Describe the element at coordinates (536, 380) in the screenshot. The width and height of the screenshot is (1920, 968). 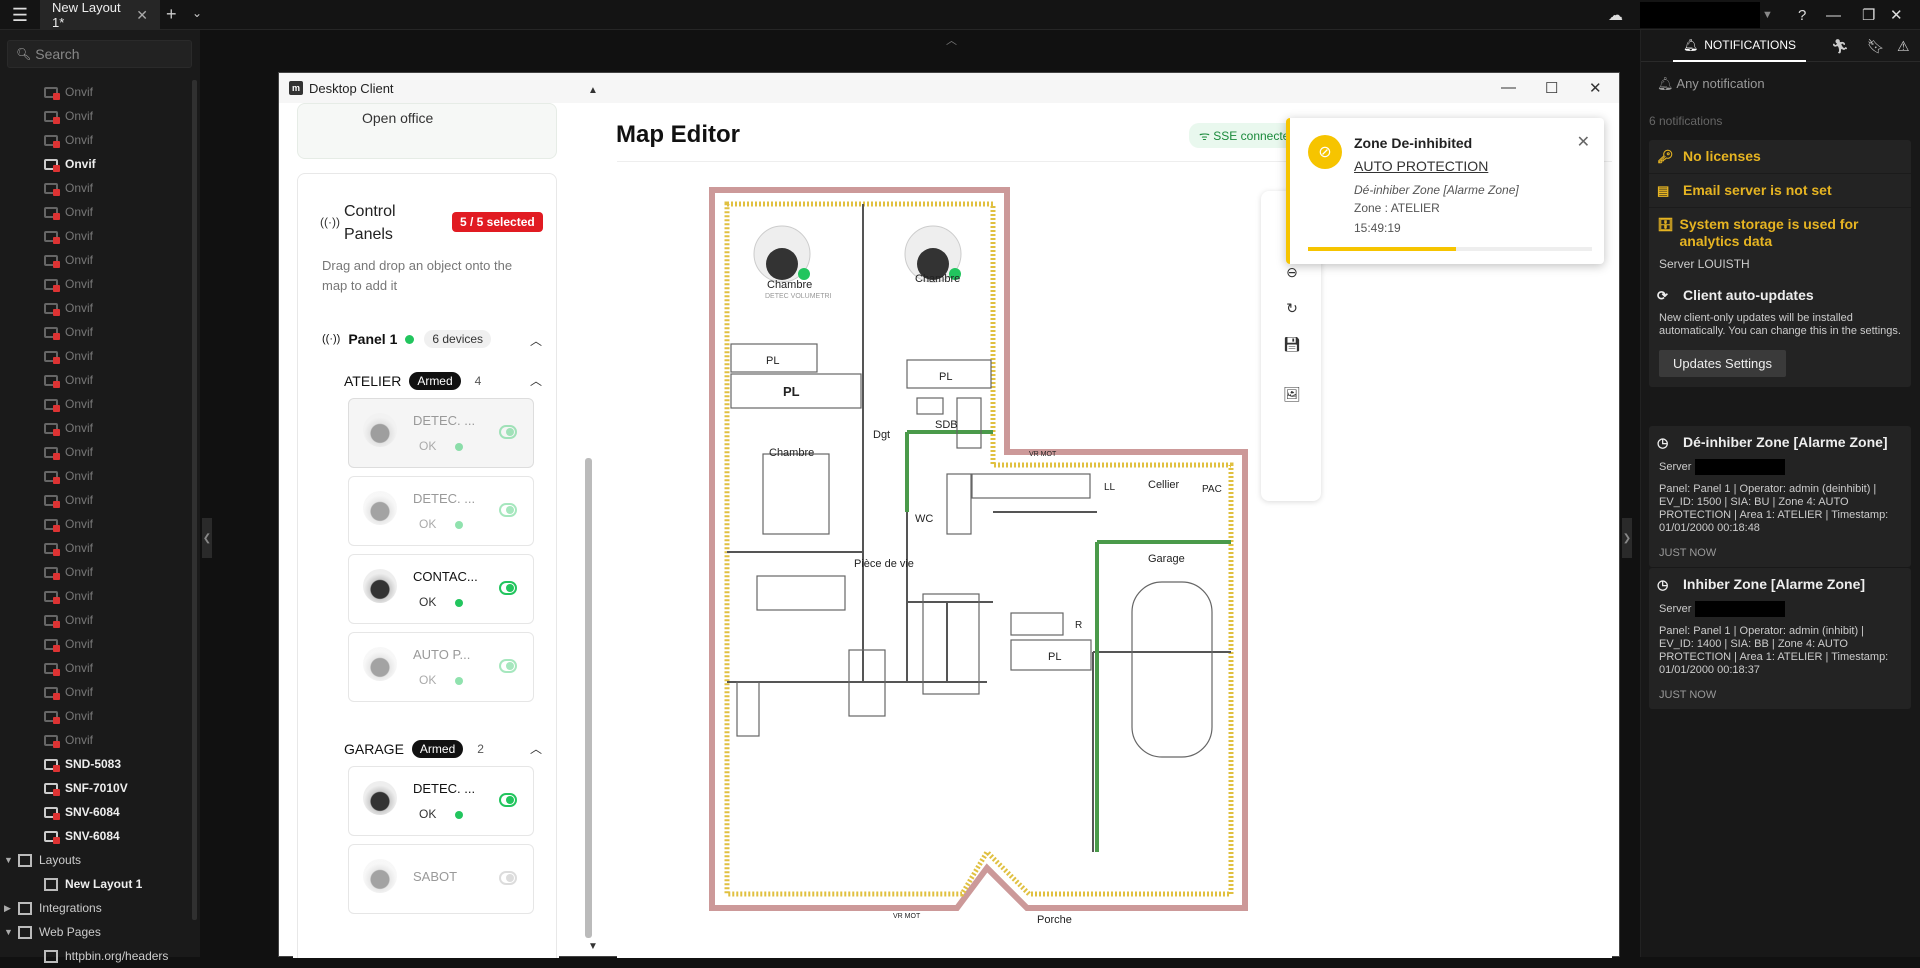
I see `zone-atelier-collapse-icon: ︿` at that location.